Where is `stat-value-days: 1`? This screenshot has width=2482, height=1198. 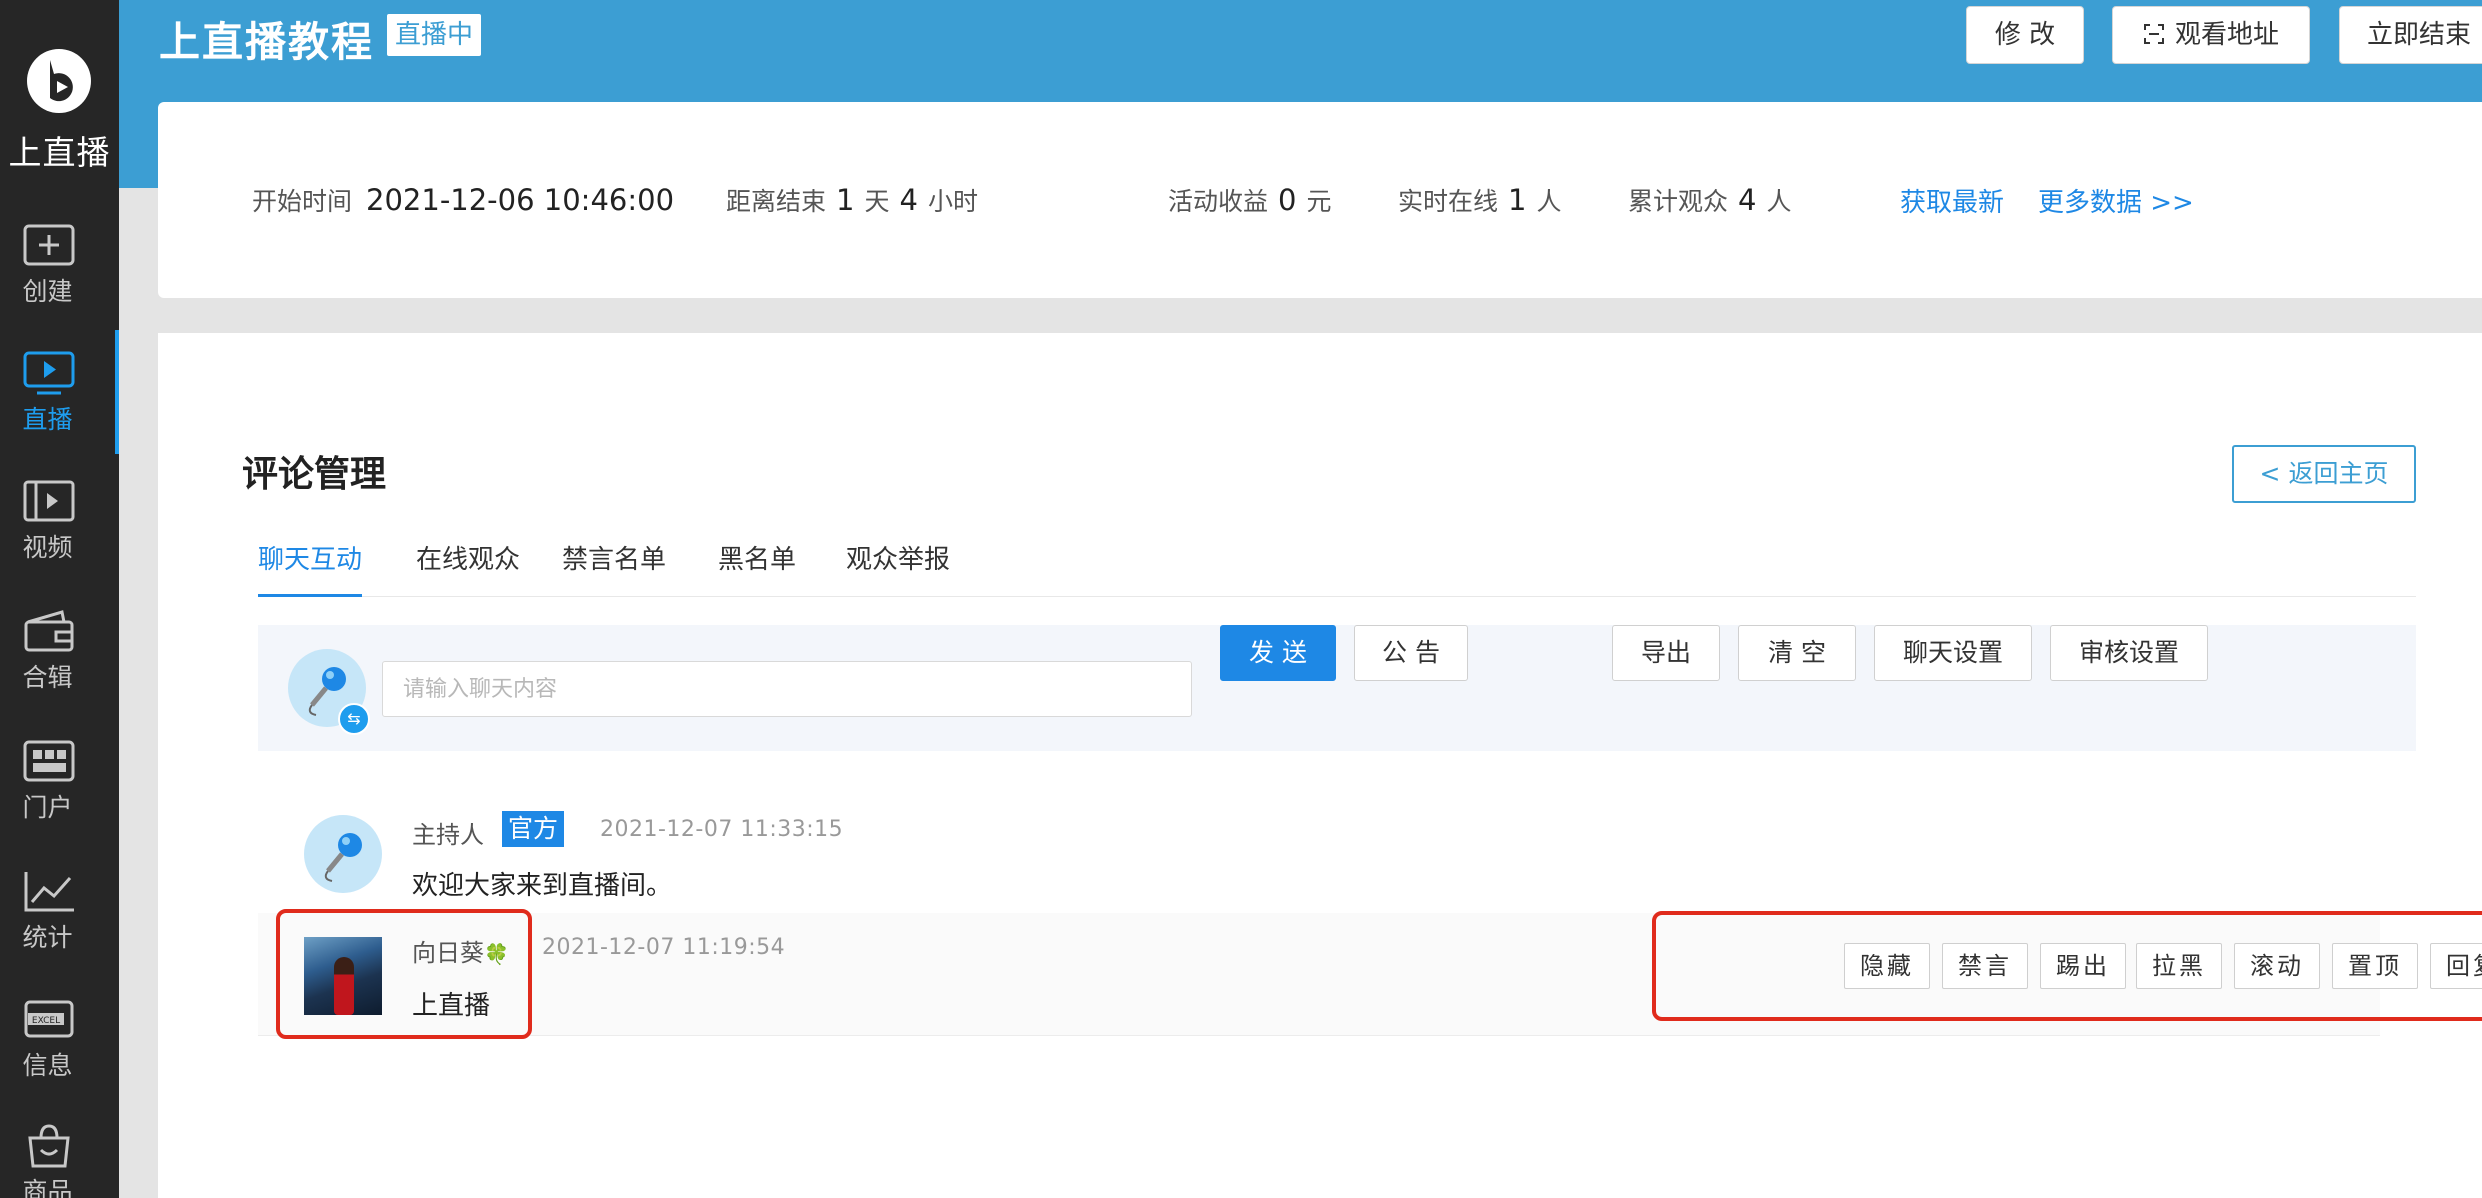 stat-value-days: 1 is located at coordinates (845, 200).